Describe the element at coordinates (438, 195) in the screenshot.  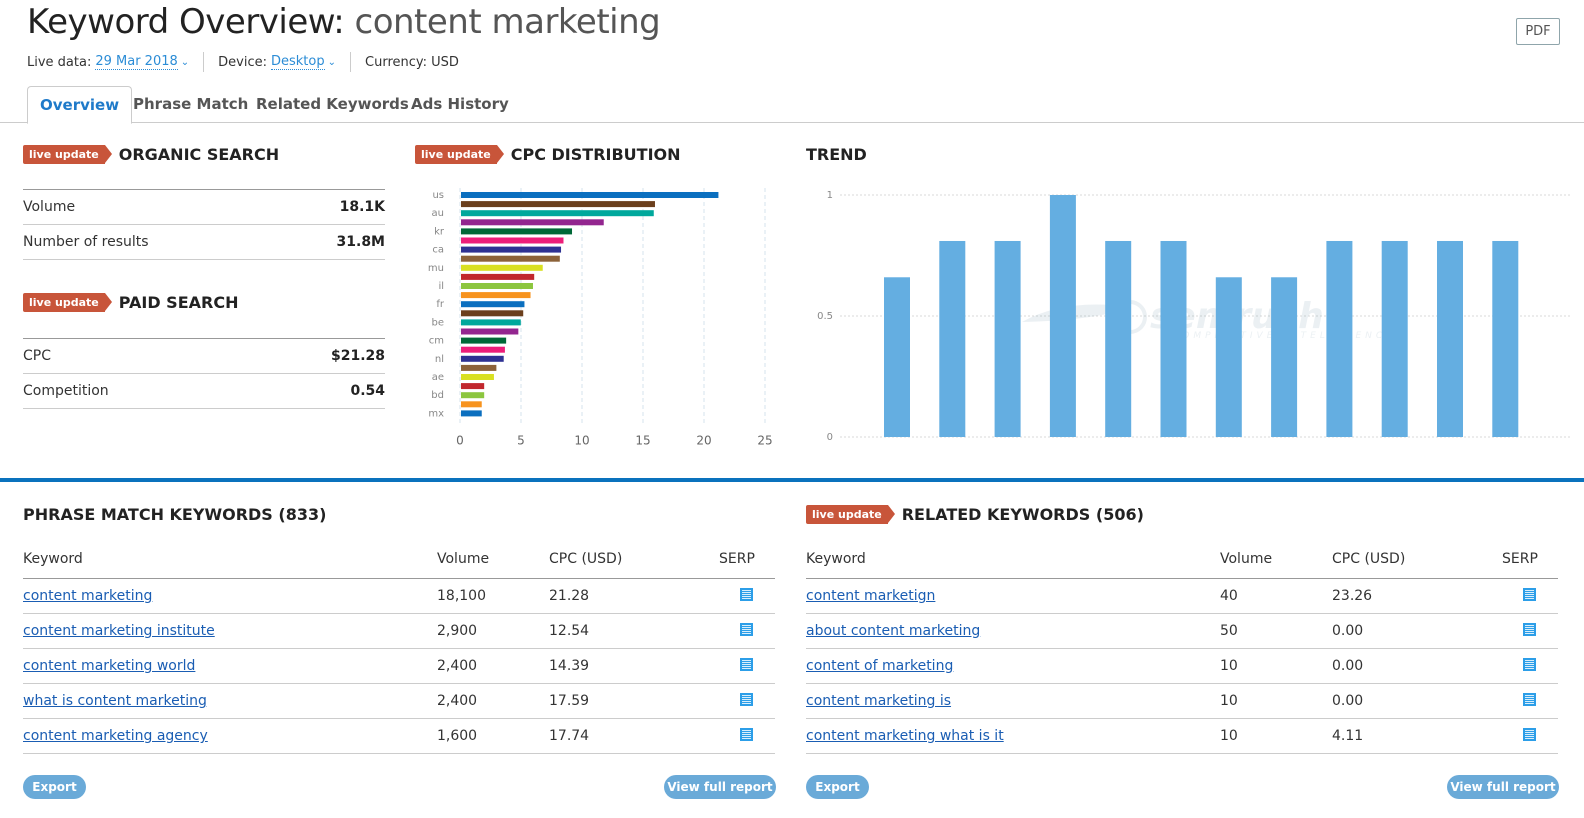
I see `y-tick-label: us` at that location.